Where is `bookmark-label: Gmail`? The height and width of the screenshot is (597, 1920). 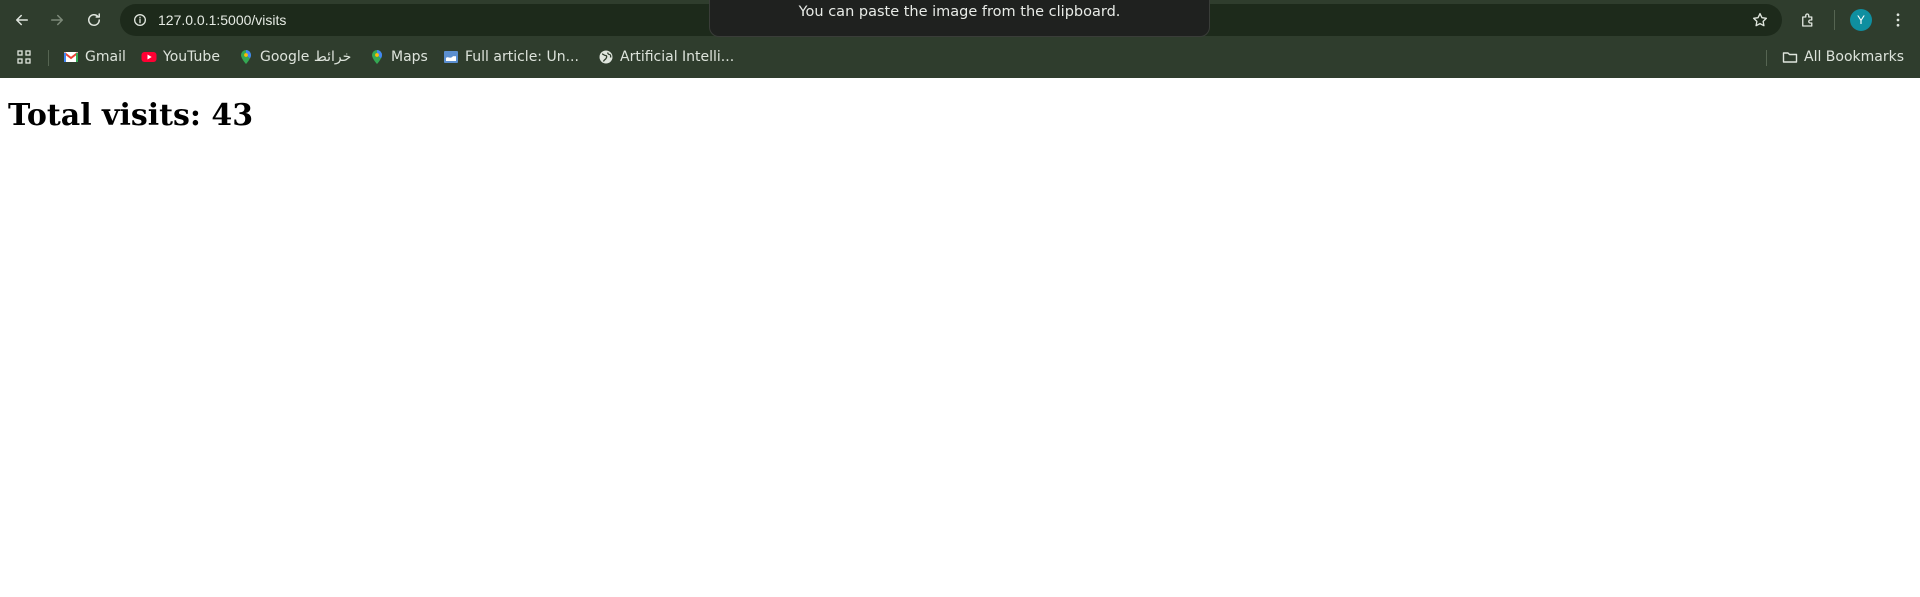 bookmark-label: Gmail is located at coordinates (105, 57).